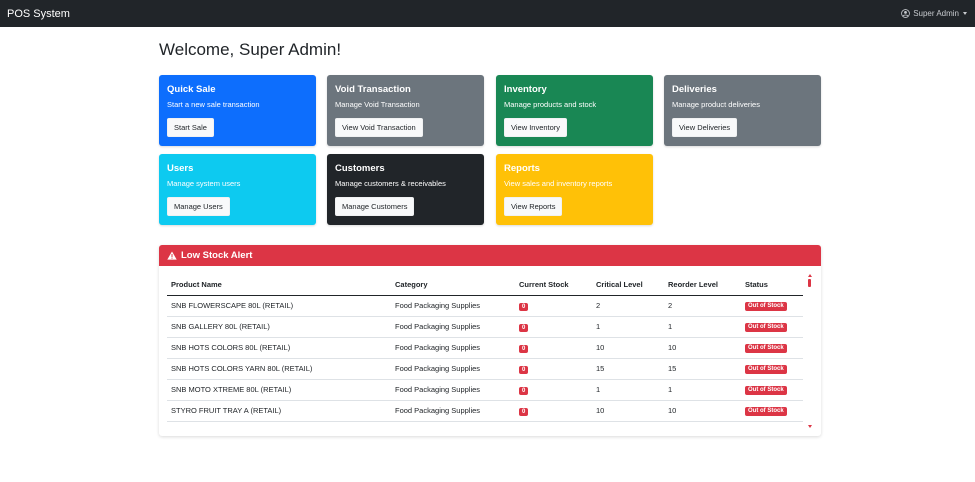 The height and width of the screenshot is (482, 975). What do you see at coordinates (716, 104) in the screenshot?
I see `card-description: Manage product deliveries` at bounding box center [716, 104].